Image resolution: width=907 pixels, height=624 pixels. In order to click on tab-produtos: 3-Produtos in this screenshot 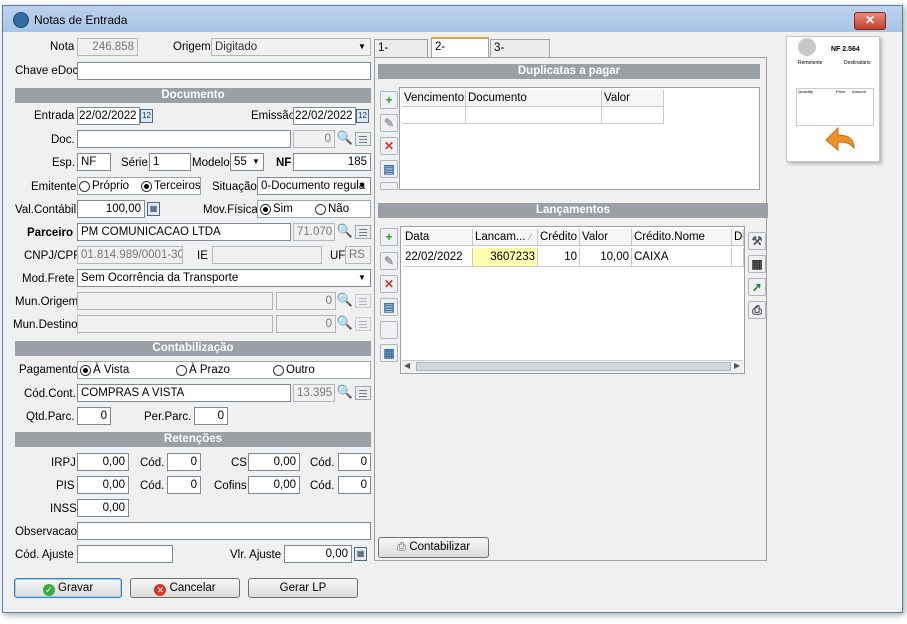, I will do `click(520, 54)`.